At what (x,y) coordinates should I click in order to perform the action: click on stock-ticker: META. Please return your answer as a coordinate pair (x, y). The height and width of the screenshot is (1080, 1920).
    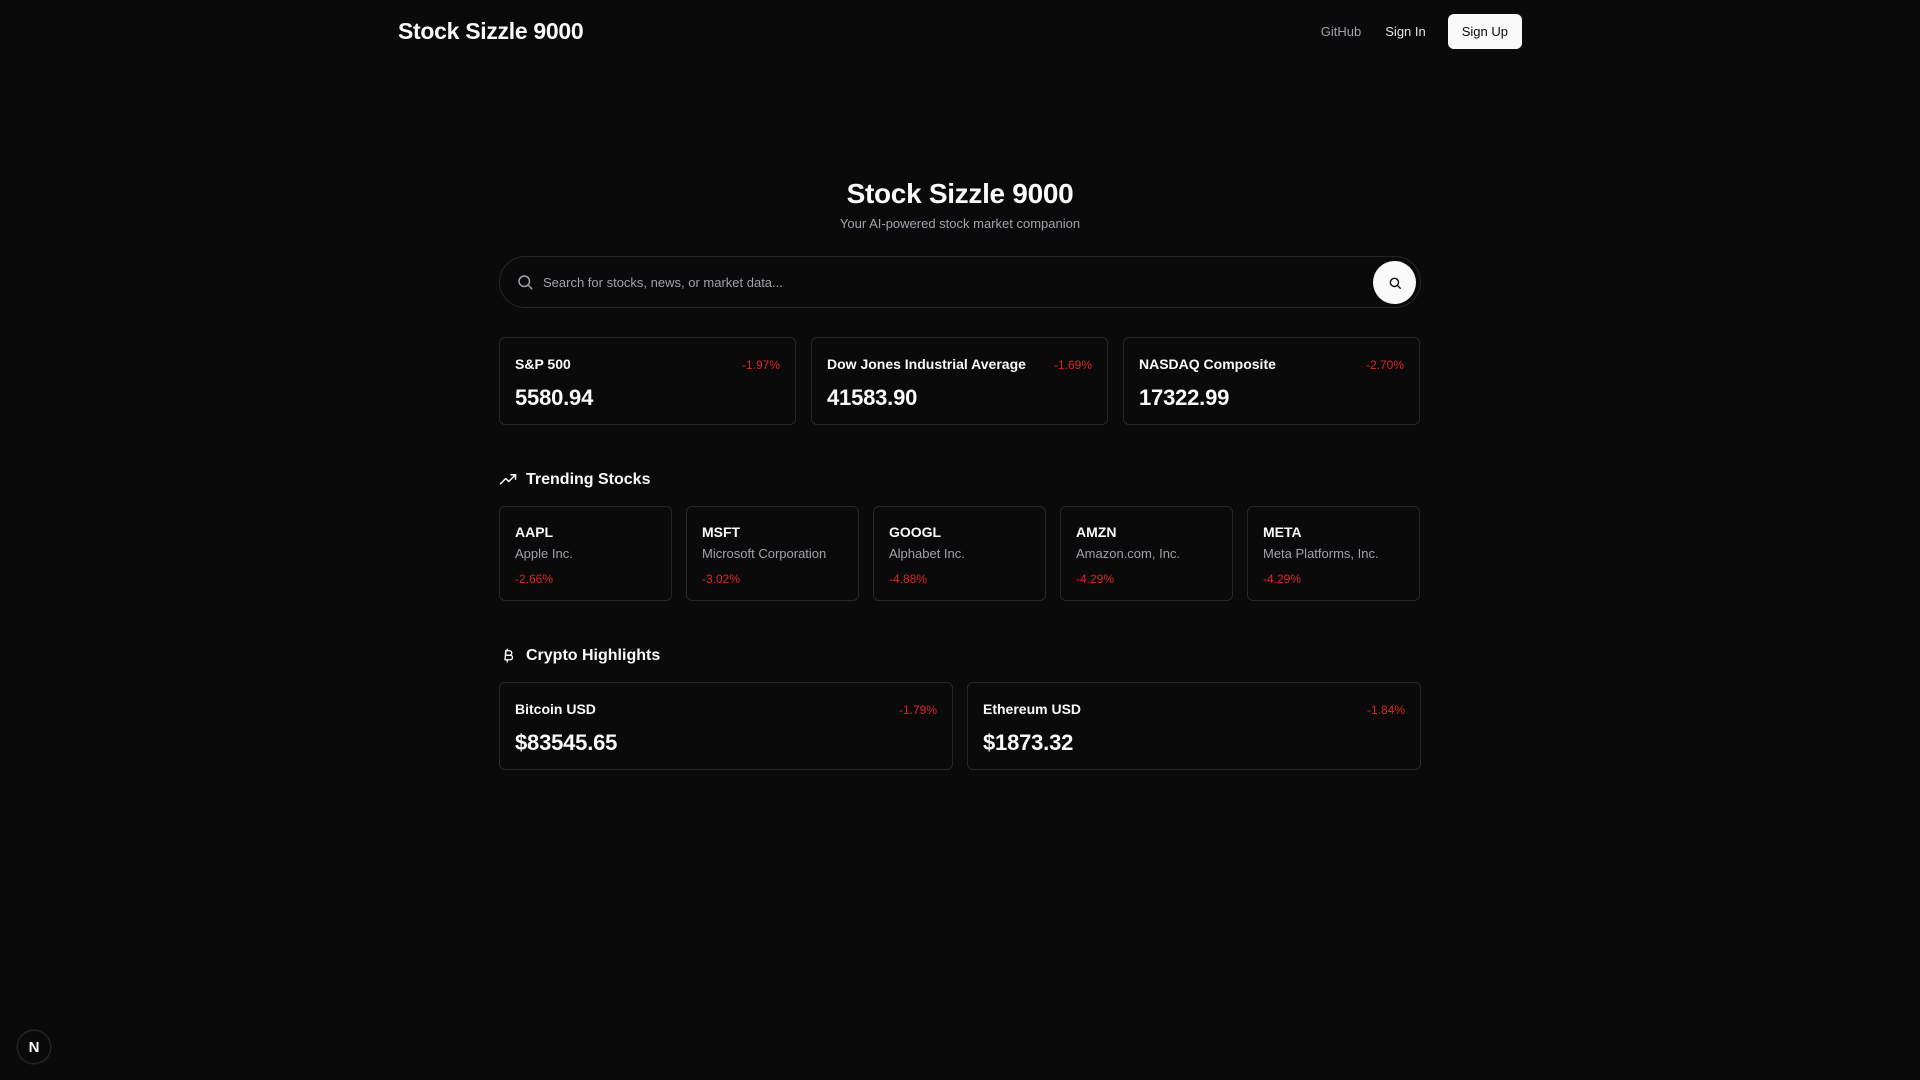
    Looking at the image, I should click on (1282, 532).